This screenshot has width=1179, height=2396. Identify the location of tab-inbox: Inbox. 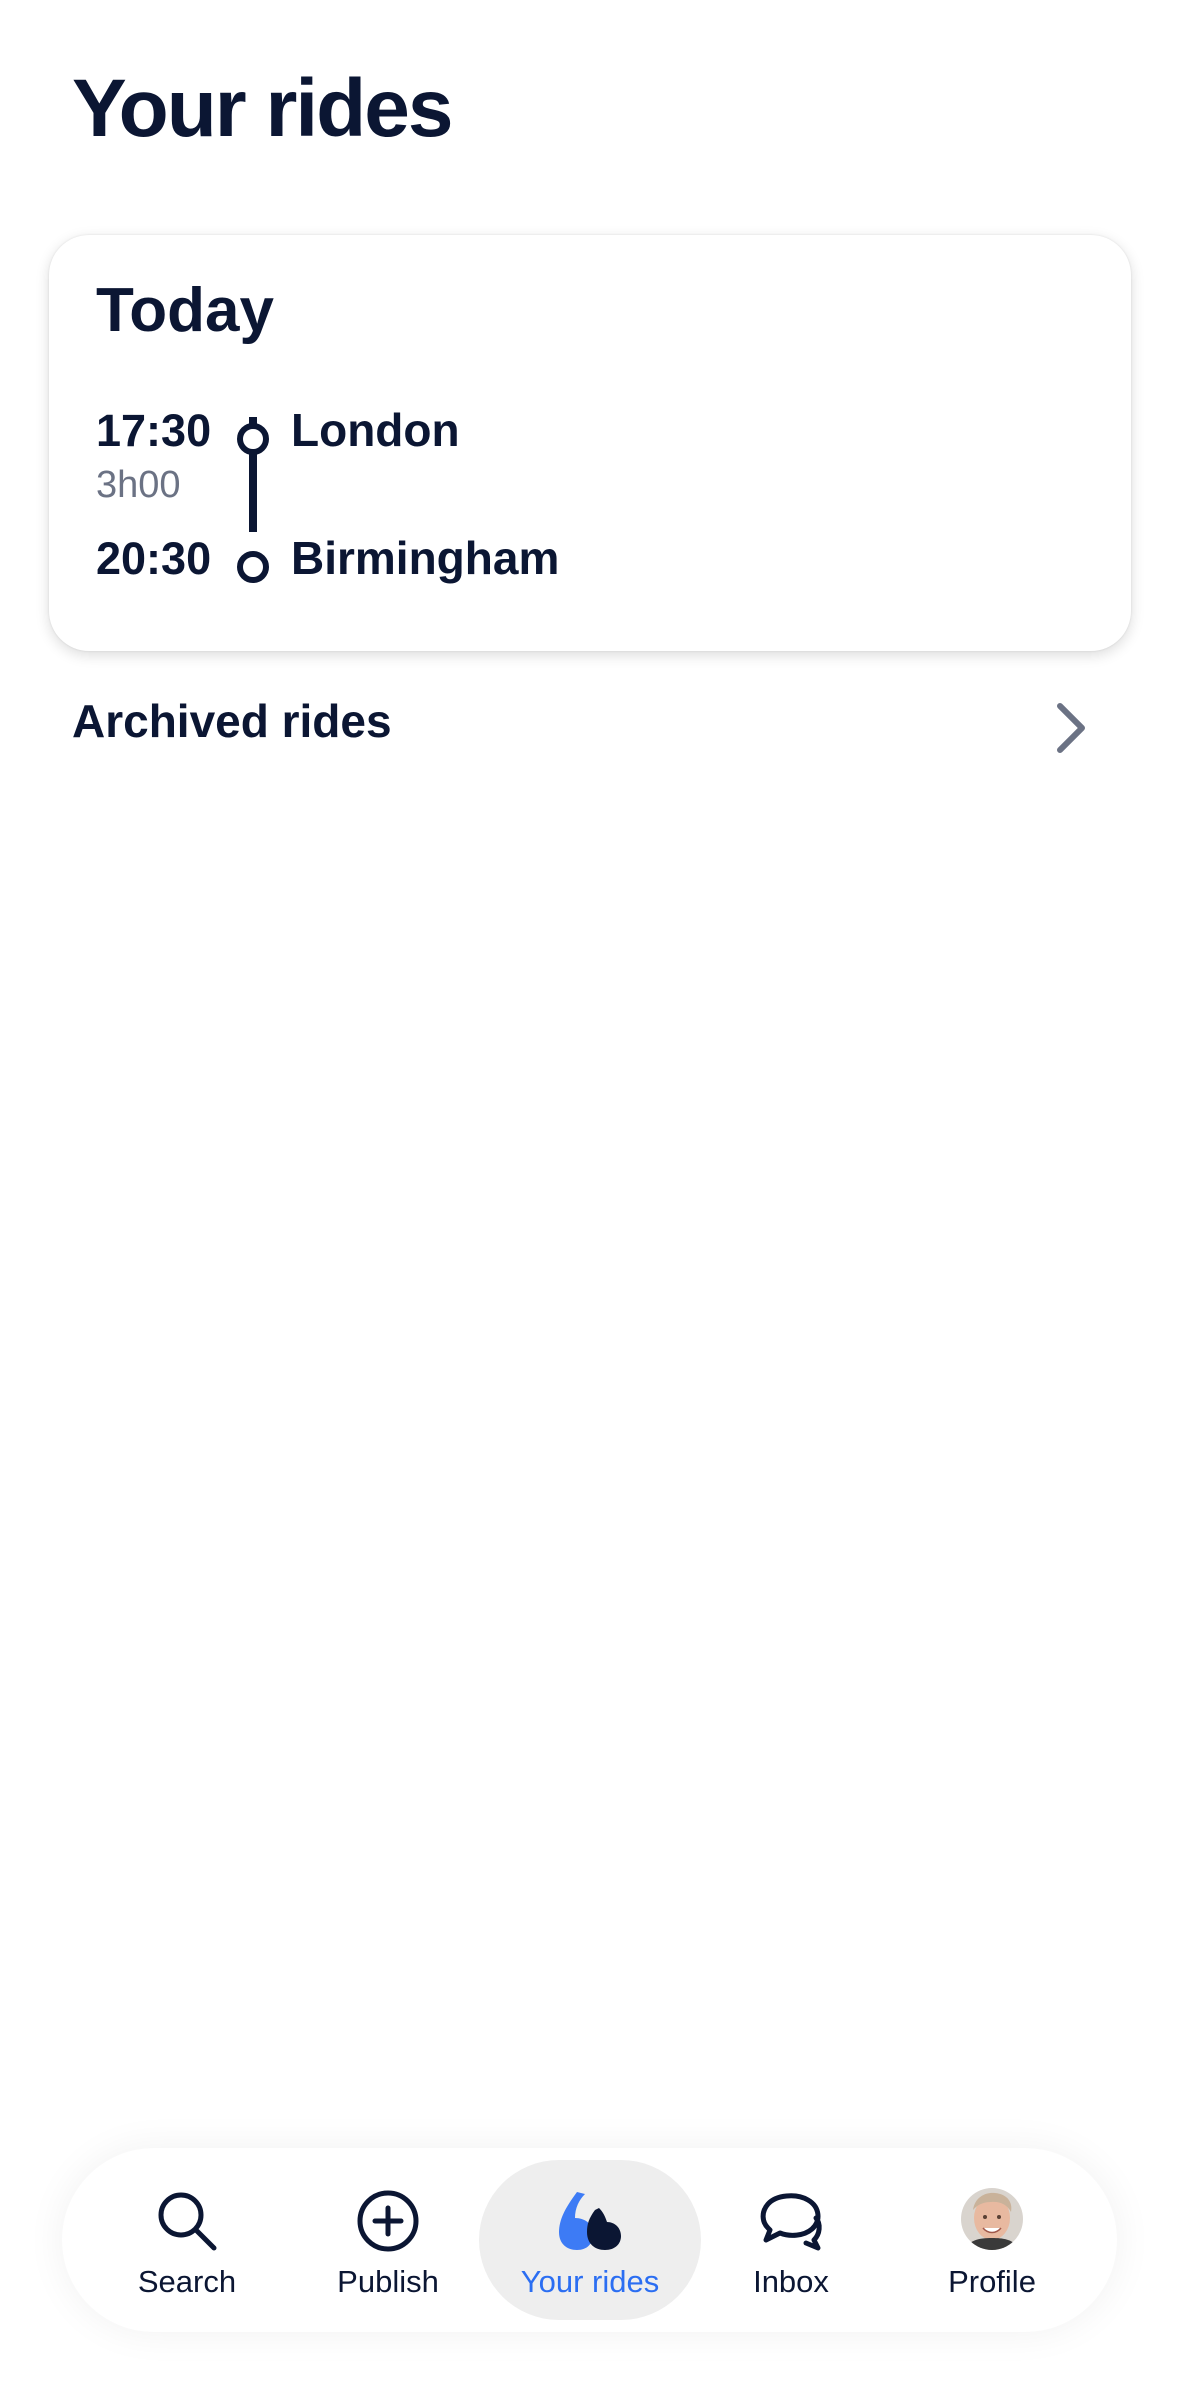
(791, 2240).